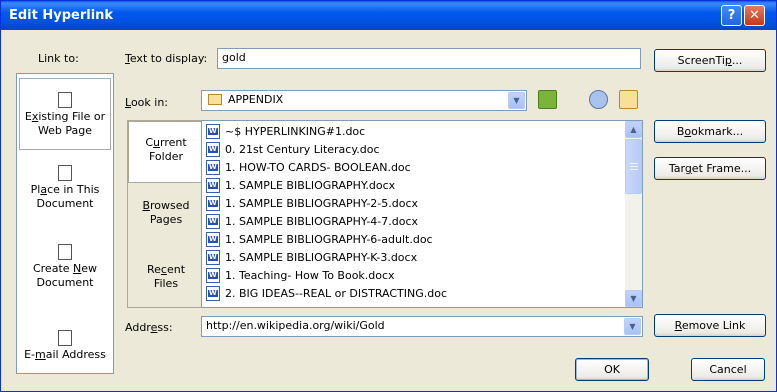 This screenshot has width=777, height=392. Describe the element at coordinates (728, 369) in the screenshot. I see `cancel-button: Cancel` at that location.